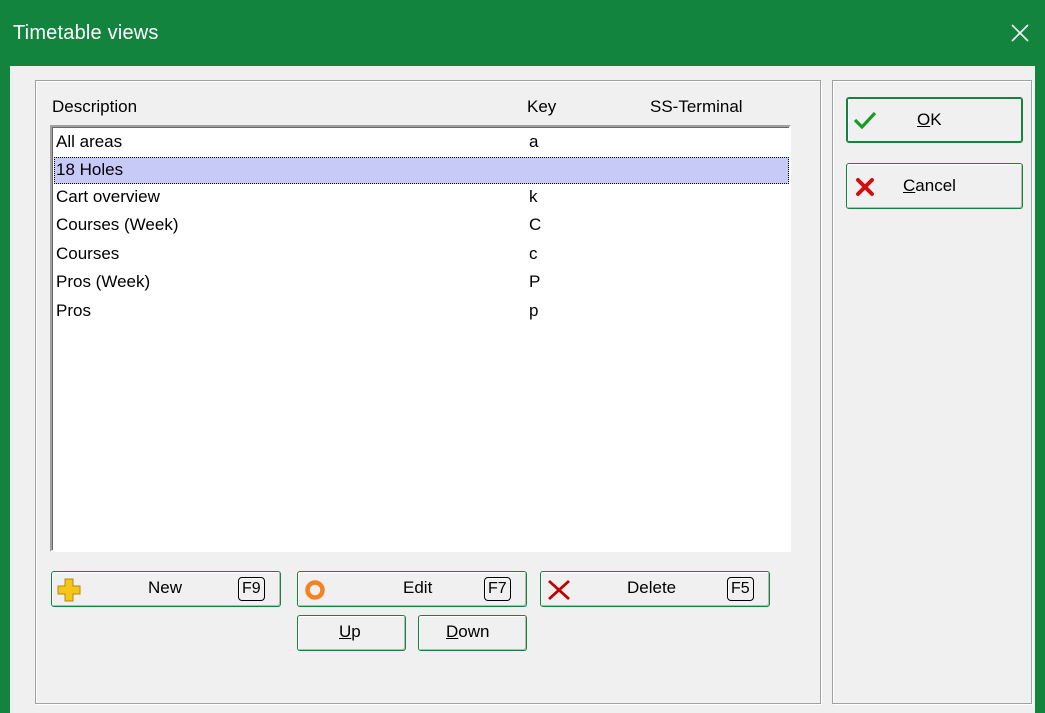  Describe the element at coordinates (533, 253) in the screenshot. I see `item-key: c` at that location.